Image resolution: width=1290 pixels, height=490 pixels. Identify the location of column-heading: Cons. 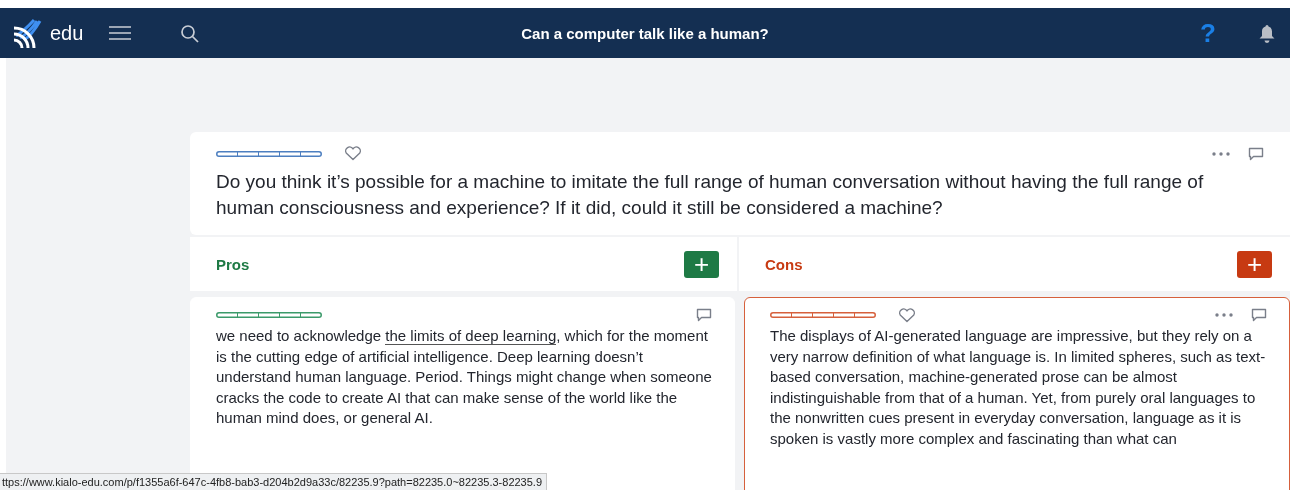
(784, 264).